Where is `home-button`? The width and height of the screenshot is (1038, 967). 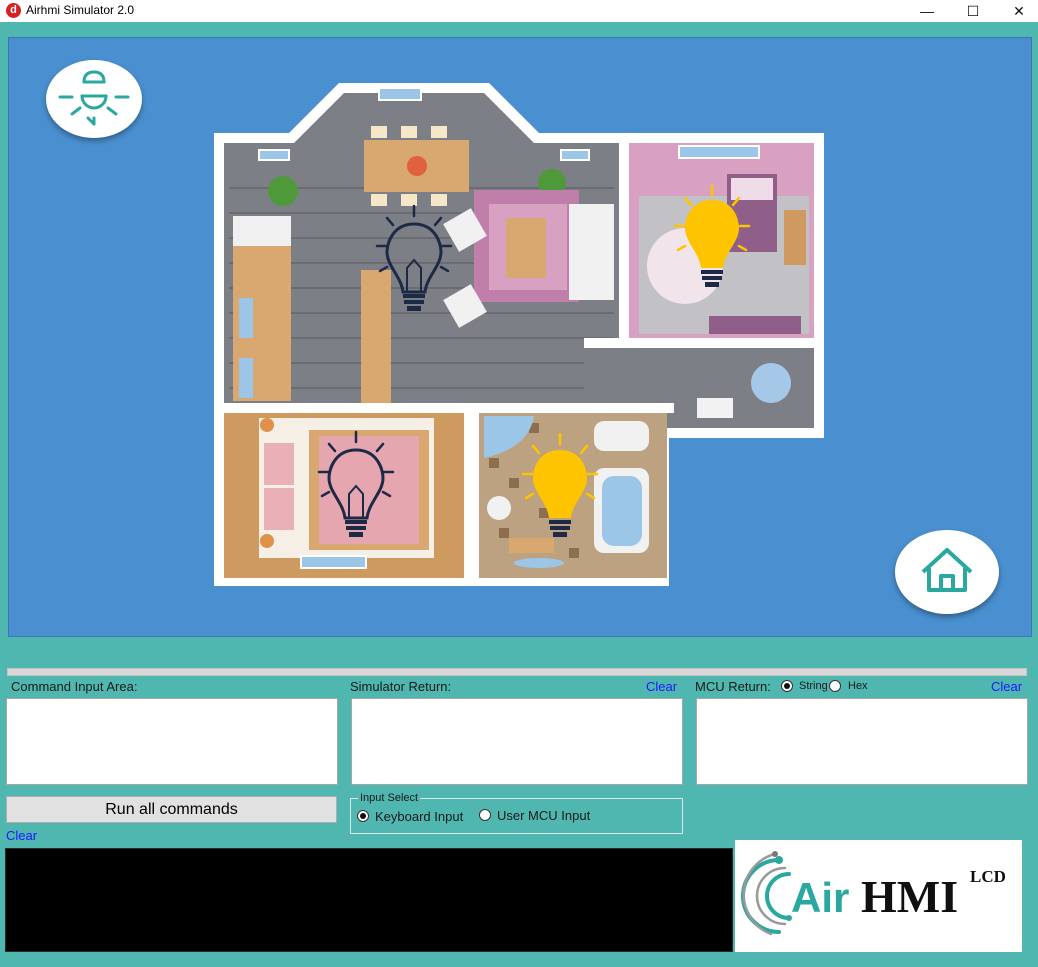 home-button is located at coordinates (947, 572).